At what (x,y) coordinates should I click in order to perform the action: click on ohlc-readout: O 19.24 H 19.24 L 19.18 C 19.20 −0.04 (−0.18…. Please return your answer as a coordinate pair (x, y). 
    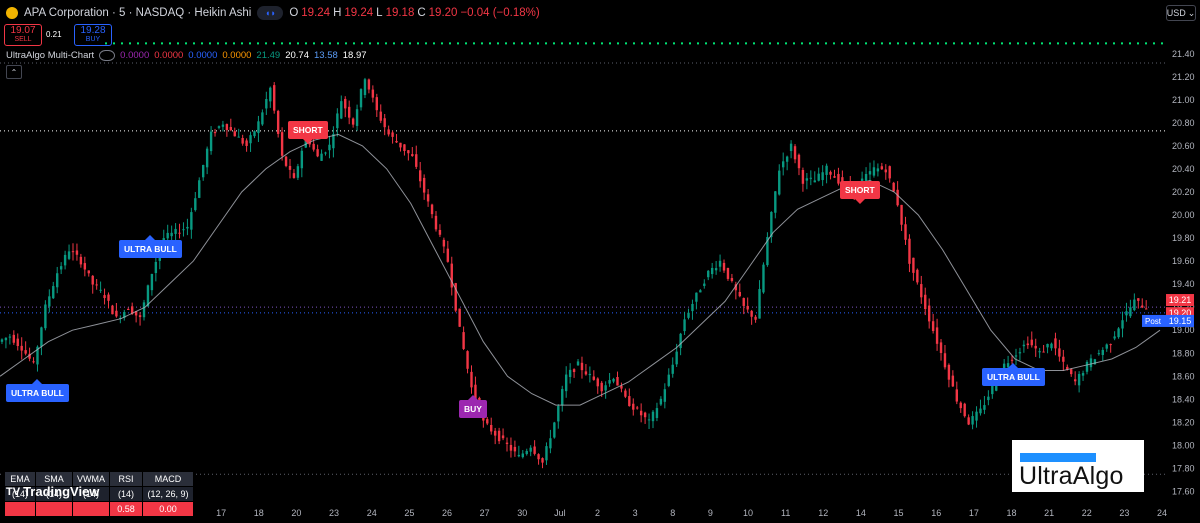
    Looking at the image, I should click on (414, 13).